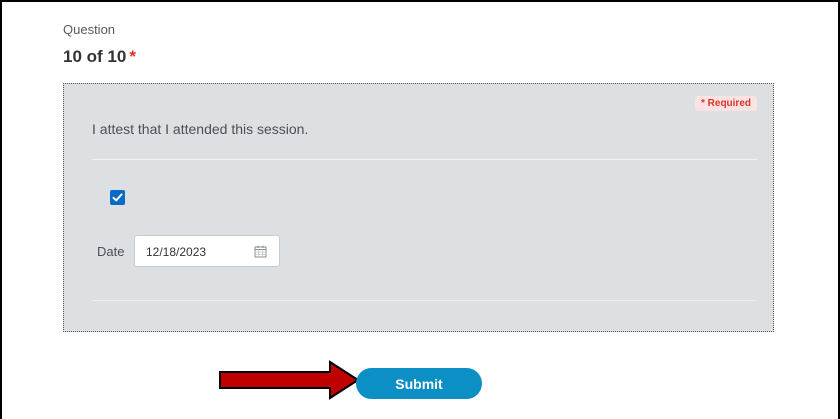 The image size is (840, 419). What do you see at coordinates (132, 56) in the screenshot?
I see `required-asterisk: *` at bounding box center [132, 56].